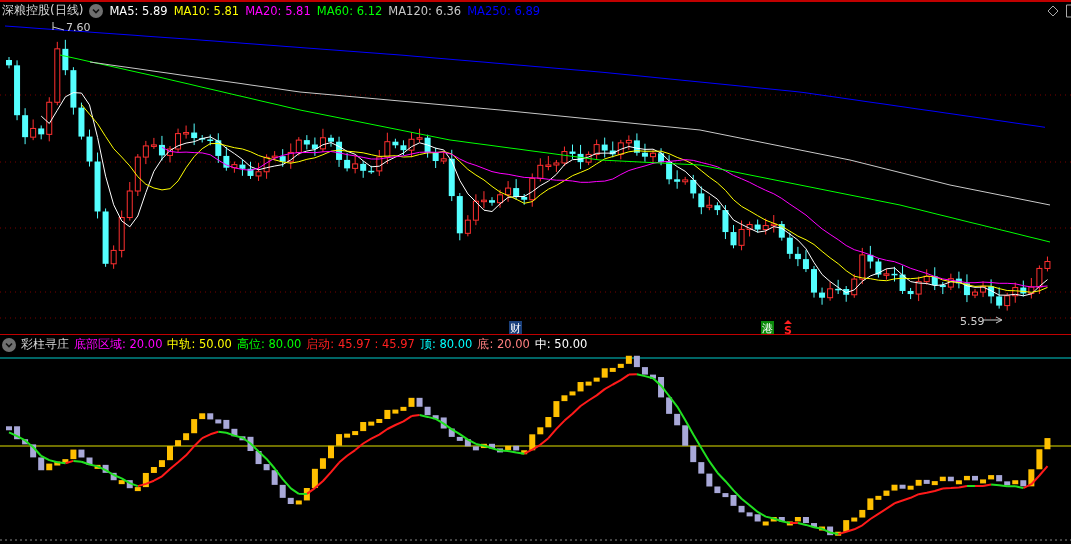 The width and height of the screenshot is (1071, 544). What do you see at coordinates (138, 10) in the screenshot?
I see `ma-legend-value: MA5: 5.89` at bounding box center [138, 10].